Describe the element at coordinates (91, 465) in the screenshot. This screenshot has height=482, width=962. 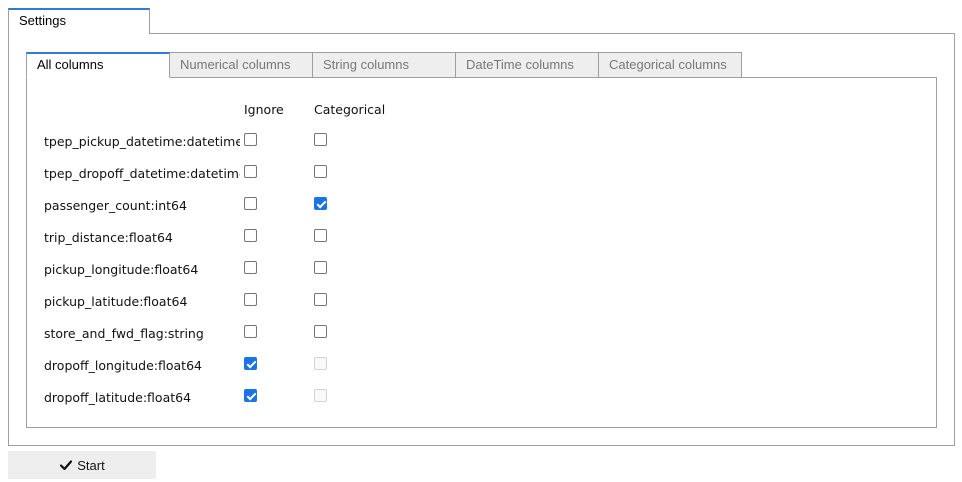
I see `start-button-label: Start` at that location.